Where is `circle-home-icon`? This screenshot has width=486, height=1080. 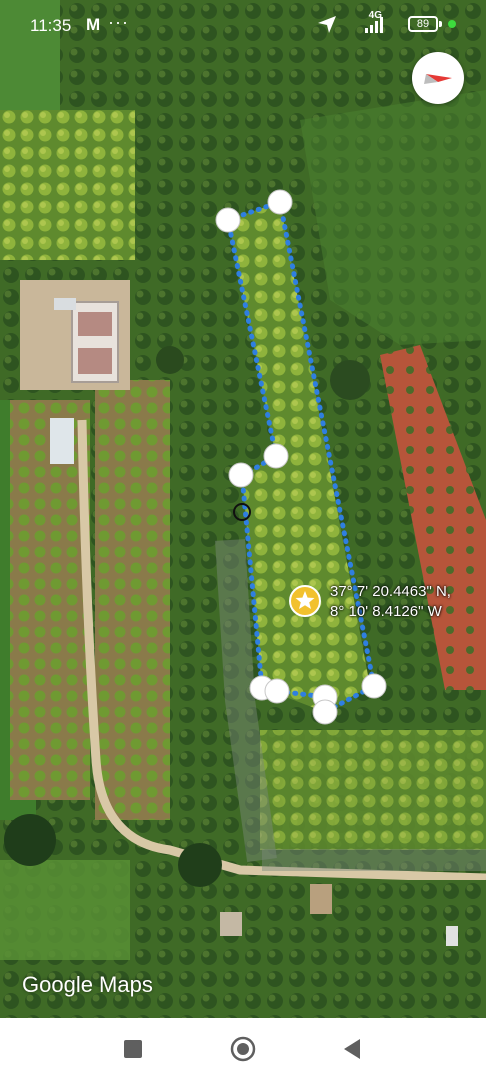 circle-home-icon is located at coordinates (243, 1049).